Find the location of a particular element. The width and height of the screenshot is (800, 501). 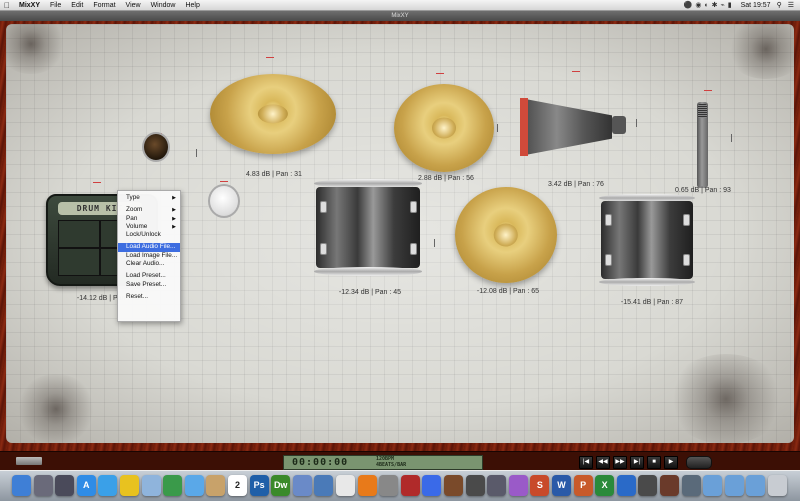

menu-view: View is located at coordinates (133, 5).